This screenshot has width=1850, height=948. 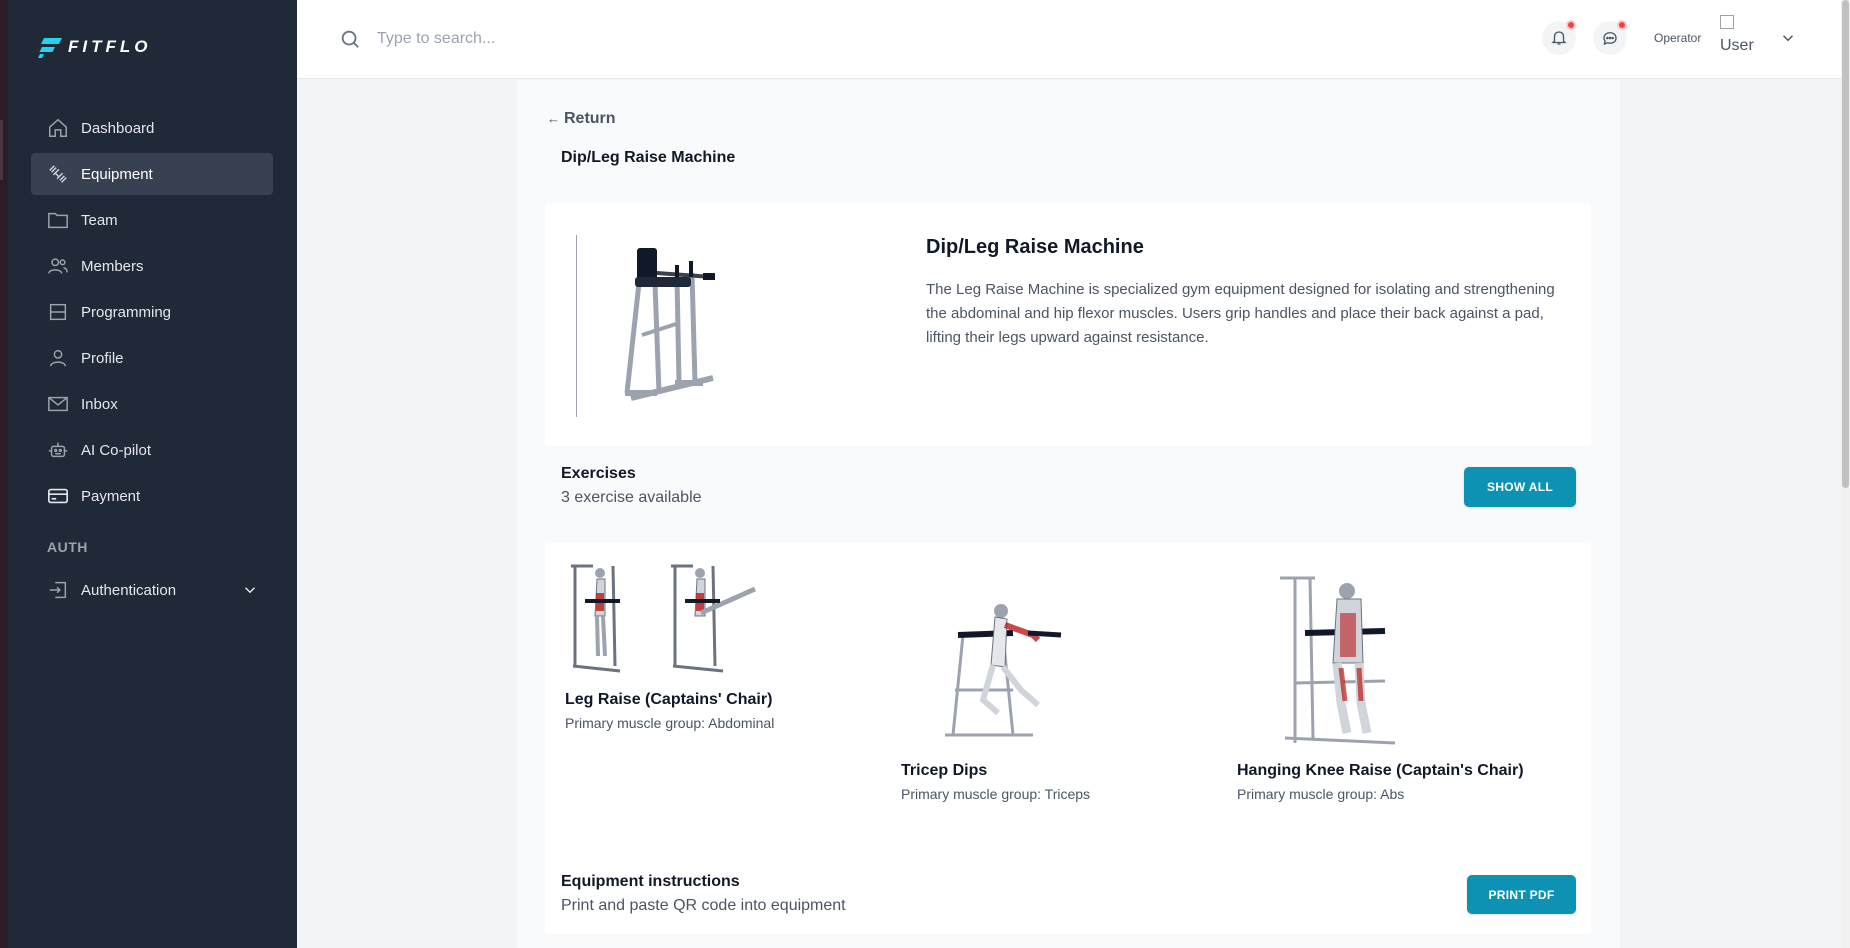 I want to click on mail-icon, so click(x=58, y=404).